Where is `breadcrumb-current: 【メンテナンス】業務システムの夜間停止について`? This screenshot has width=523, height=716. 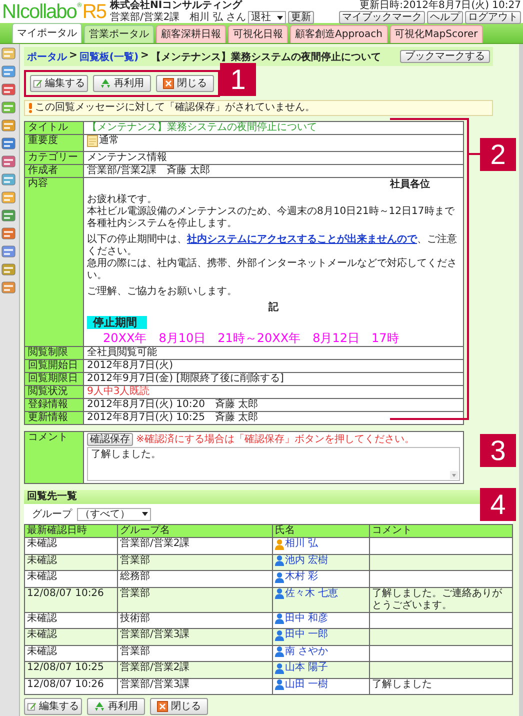
breadcrumb-current: 【メンテナンス】業務システムの夜間停止について is located at coordinates (265, 57).